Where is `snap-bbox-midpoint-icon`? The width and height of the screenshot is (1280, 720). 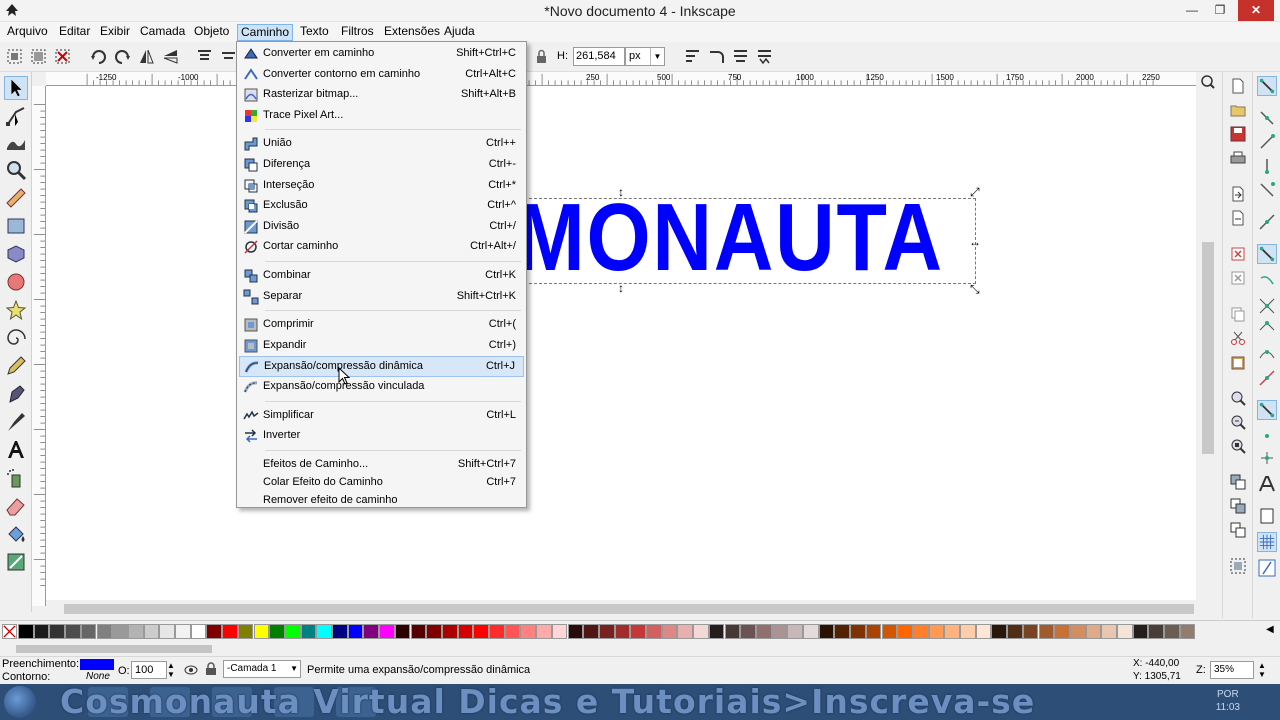 snap-bbox-midpoint-icon is located at coordinates (1267, 190).